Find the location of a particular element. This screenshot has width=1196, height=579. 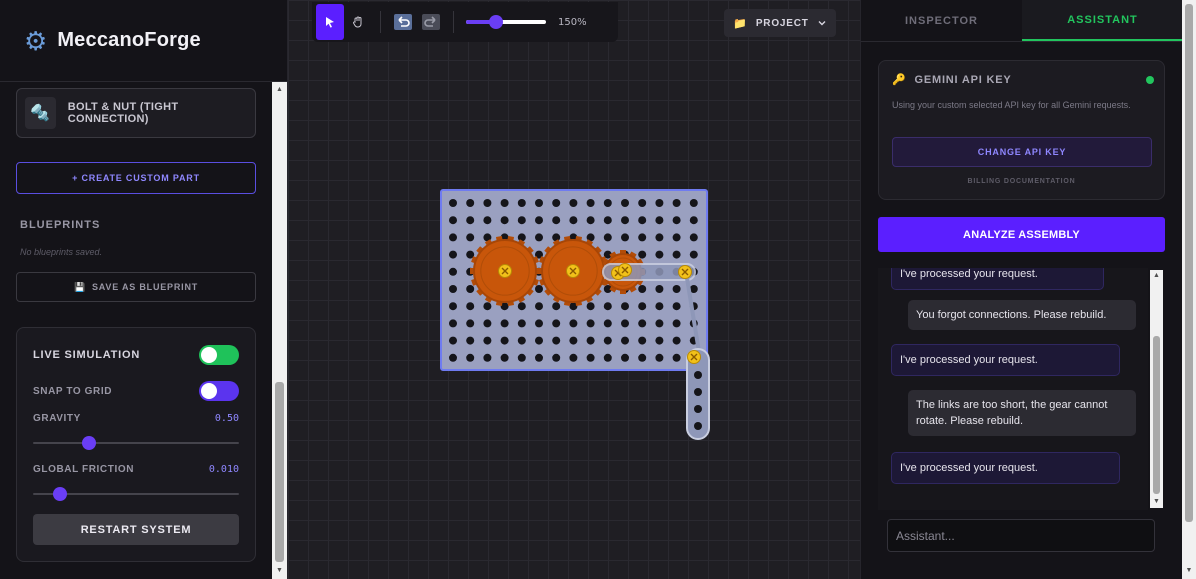

brand-header: ⚙ MeccanoForge is located at coordinates (144, 41).